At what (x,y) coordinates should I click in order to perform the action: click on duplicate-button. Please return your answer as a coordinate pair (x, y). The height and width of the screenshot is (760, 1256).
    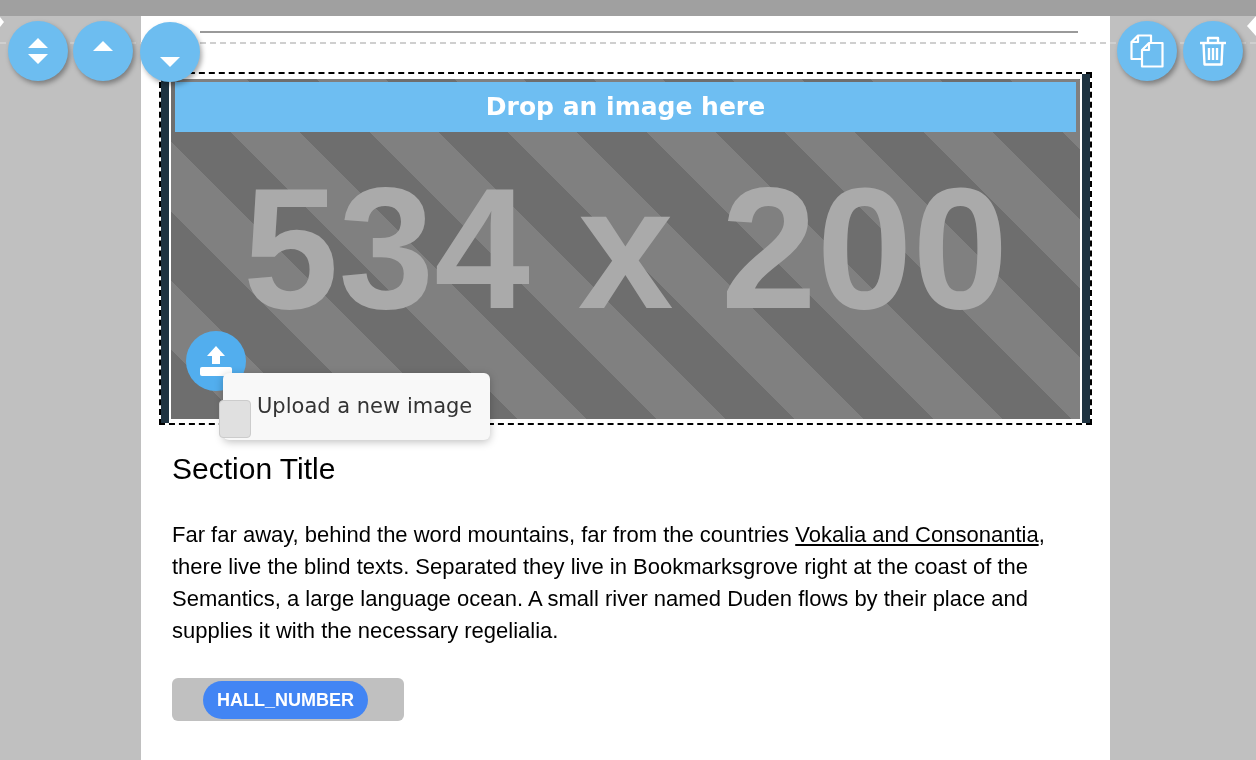
    Looking at the image, I should click on (1147, 51).